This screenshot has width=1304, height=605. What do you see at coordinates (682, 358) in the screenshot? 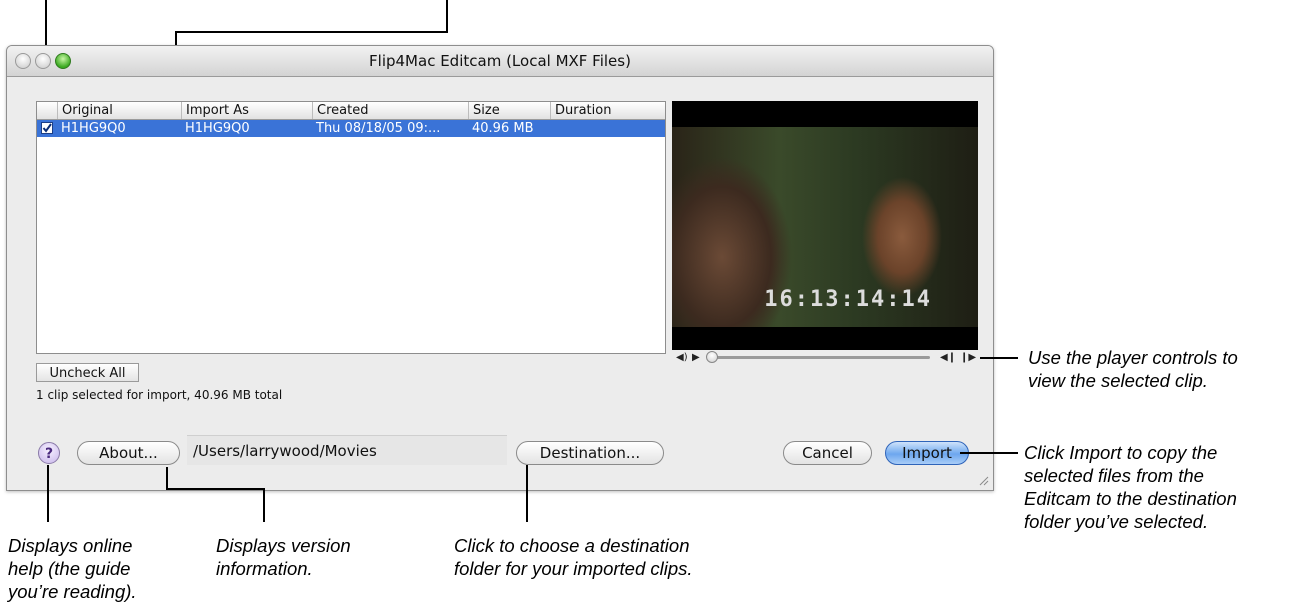
I see `volume-icon: ◀)` at bounding box center [682, 358].